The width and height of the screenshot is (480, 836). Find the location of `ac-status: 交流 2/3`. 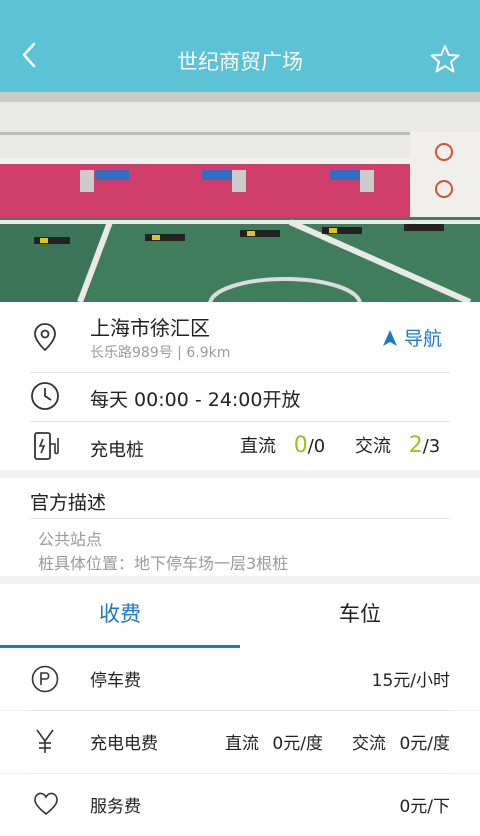

ac-status: 交流 2/3 is located at coordinates (397, 445).